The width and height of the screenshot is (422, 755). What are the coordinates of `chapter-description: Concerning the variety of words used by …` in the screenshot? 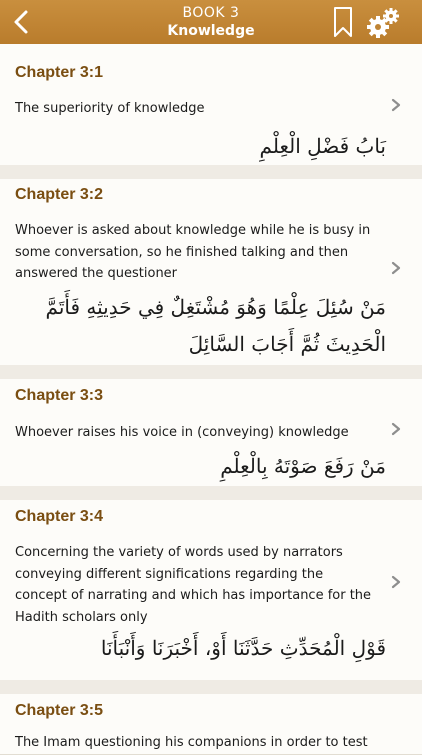 It's located at (193, 585).